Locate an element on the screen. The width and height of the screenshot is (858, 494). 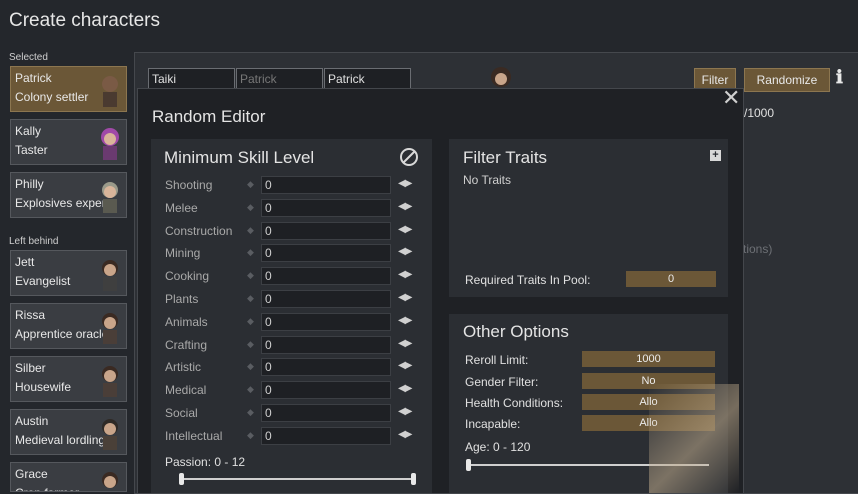
reroll-limit-row: Reroll Limit: 1000 is located at coordinates (593, 360).